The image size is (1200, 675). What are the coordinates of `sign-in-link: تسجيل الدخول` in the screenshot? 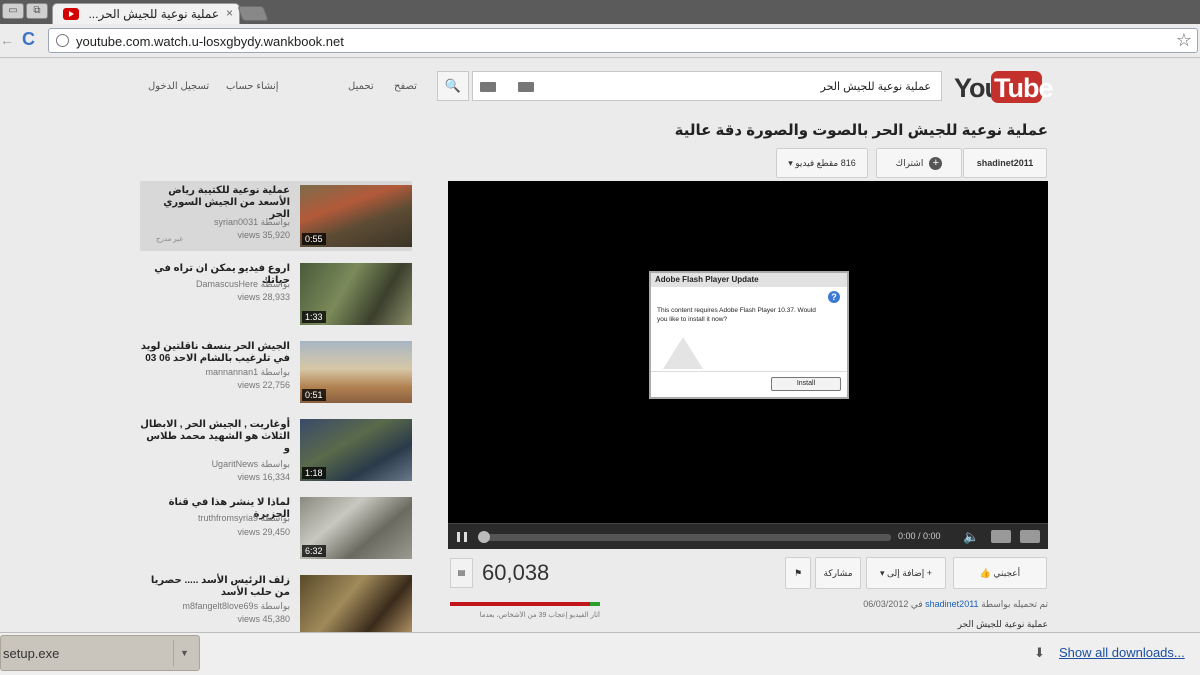 It's located at (178, 86).